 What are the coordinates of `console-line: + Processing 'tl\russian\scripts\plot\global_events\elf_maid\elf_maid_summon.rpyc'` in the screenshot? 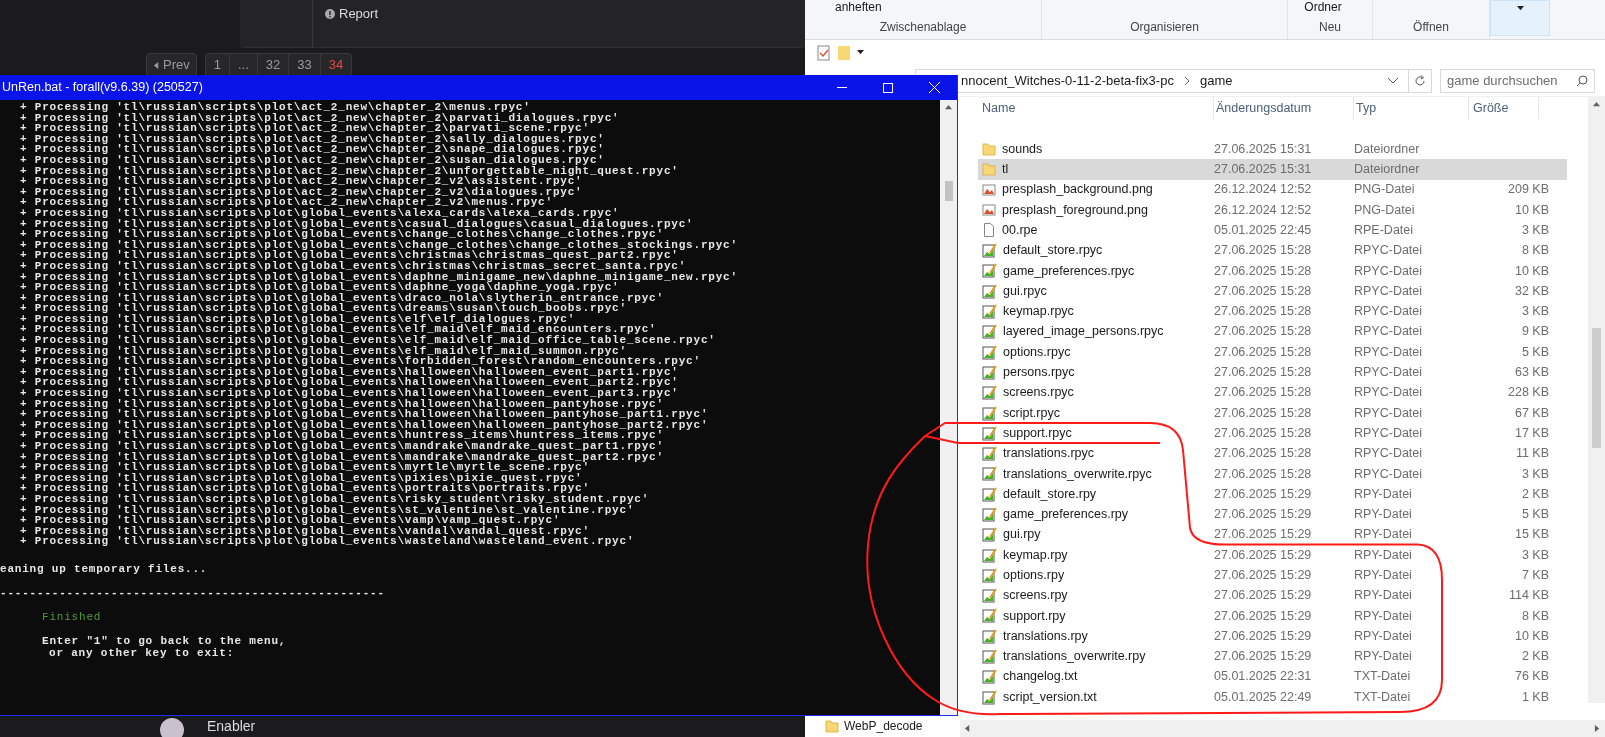 It's located at (323, 351).